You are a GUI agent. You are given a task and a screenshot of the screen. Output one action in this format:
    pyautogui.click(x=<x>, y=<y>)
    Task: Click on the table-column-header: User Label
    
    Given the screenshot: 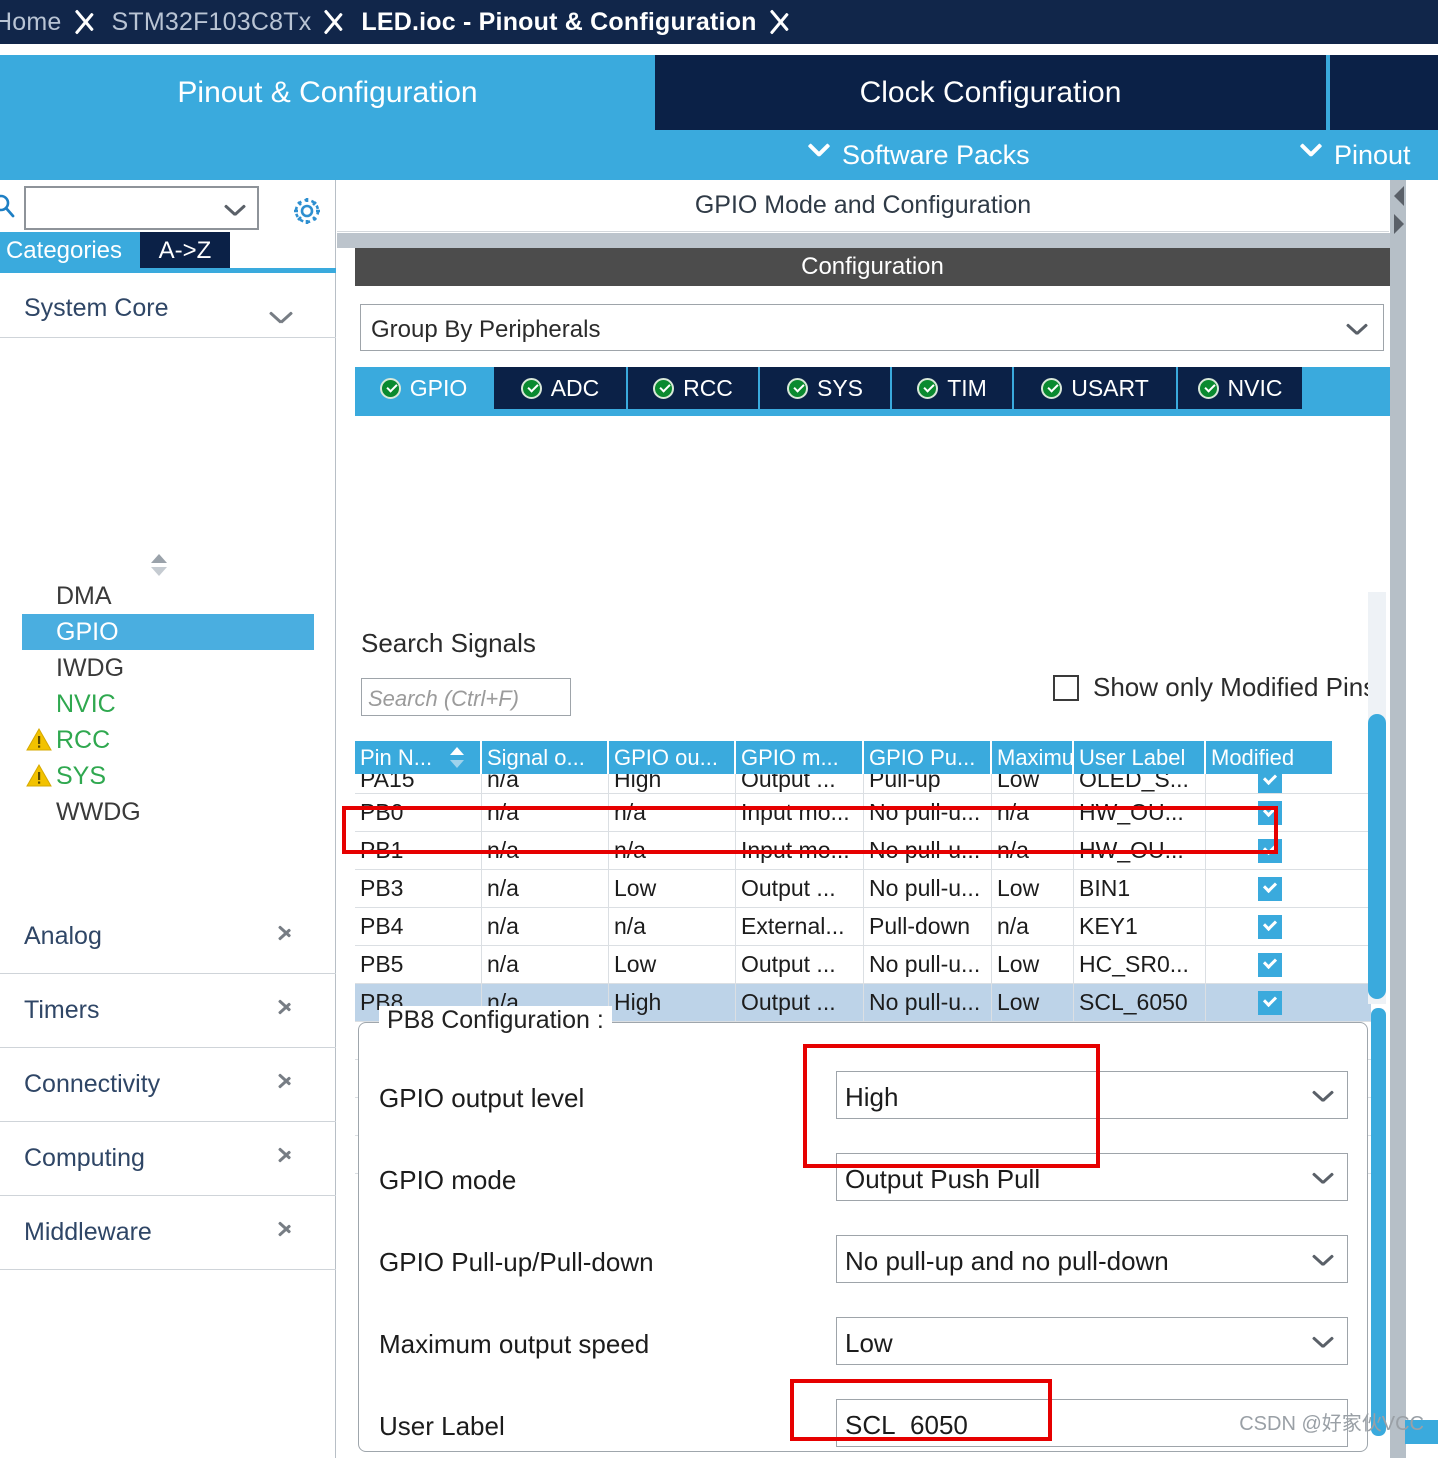 What is the action you would take?
    pyautogui.click(x=1140, y=757)
    